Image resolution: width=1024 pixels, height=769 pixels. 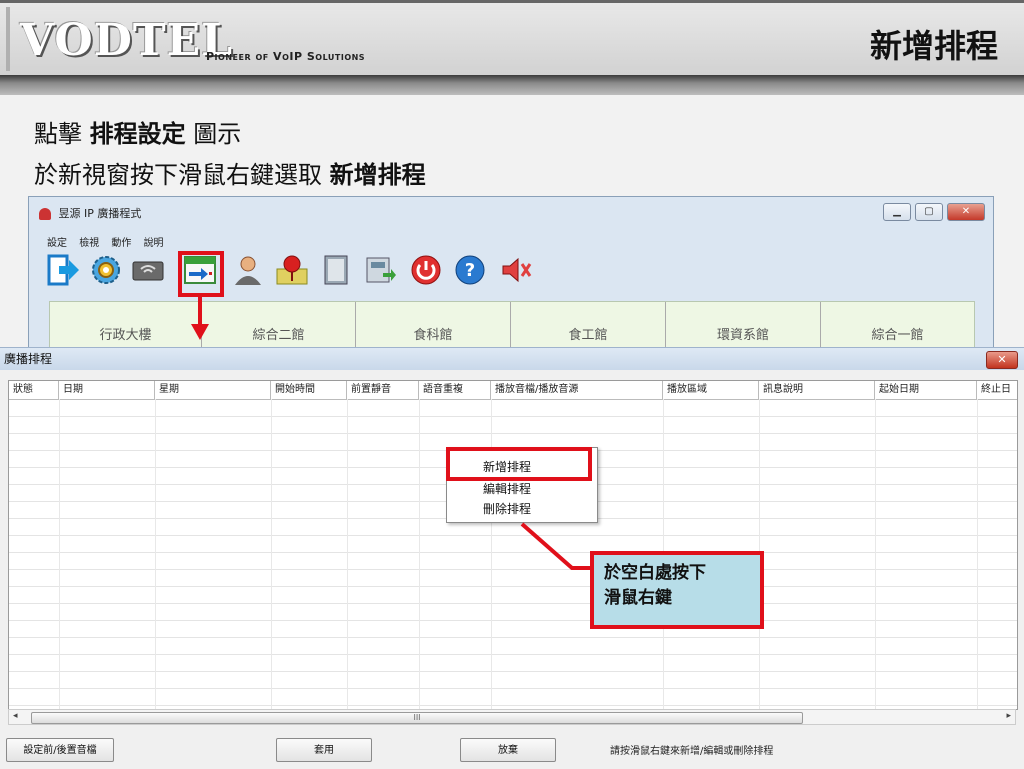 What do you see at coordinates (34, 390) in the screenshot?
I see `column-header: 狀態` at bounding box center [34, 390].